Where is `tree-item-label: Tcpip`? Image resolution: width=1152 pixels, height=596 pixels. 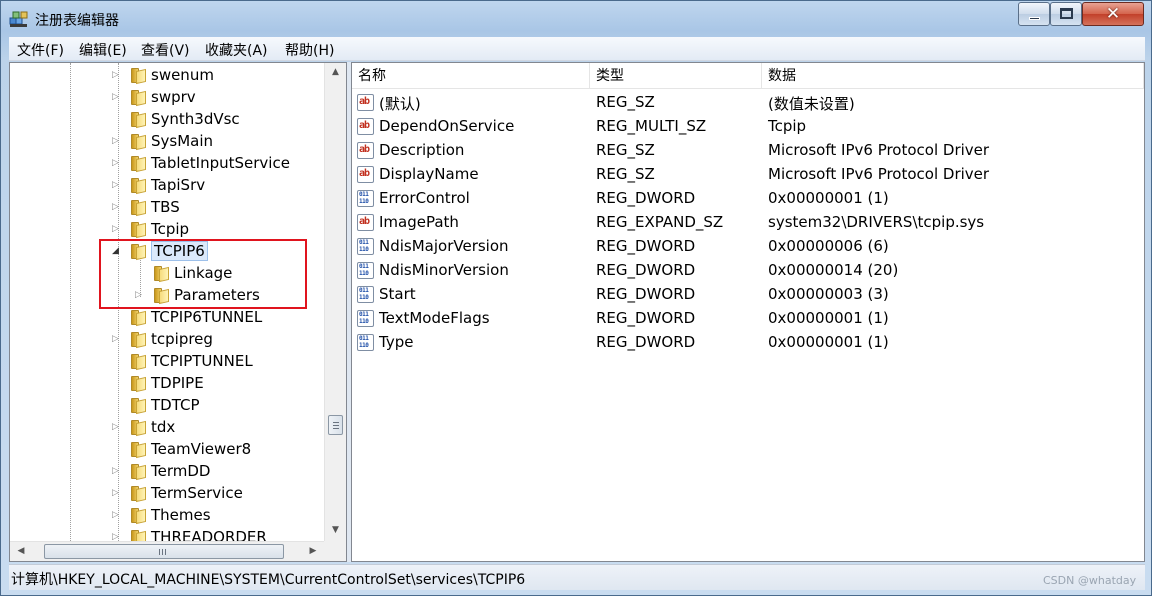
tree-item-label: Tcpip is located at coordinates (170, 229).